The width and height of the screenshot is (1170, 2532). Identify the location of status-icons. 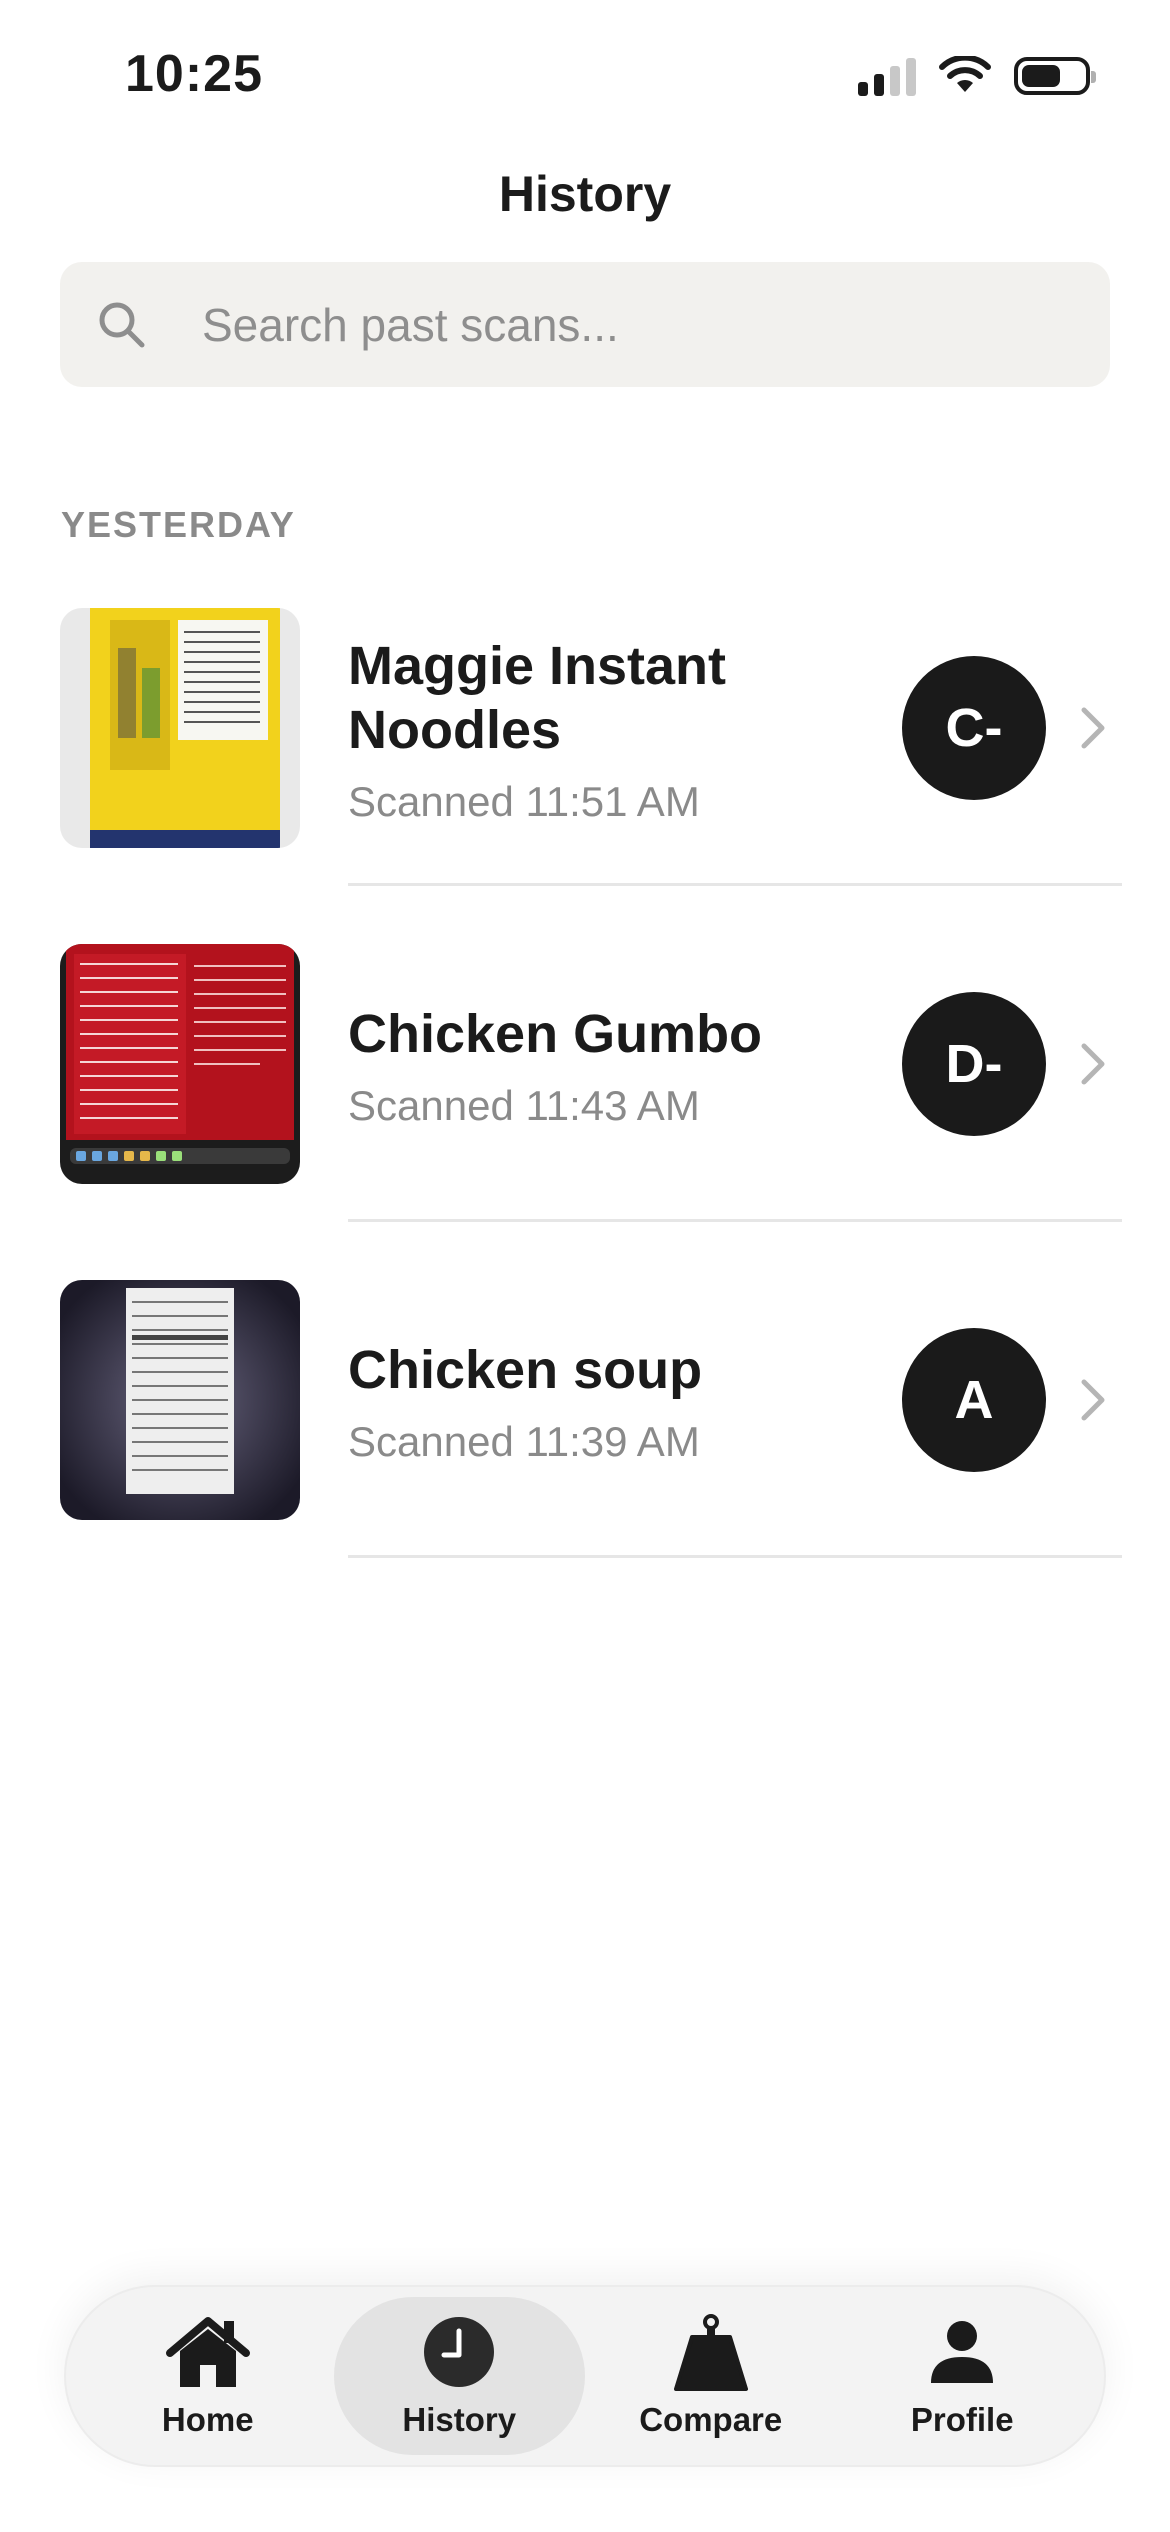
(977, 76).